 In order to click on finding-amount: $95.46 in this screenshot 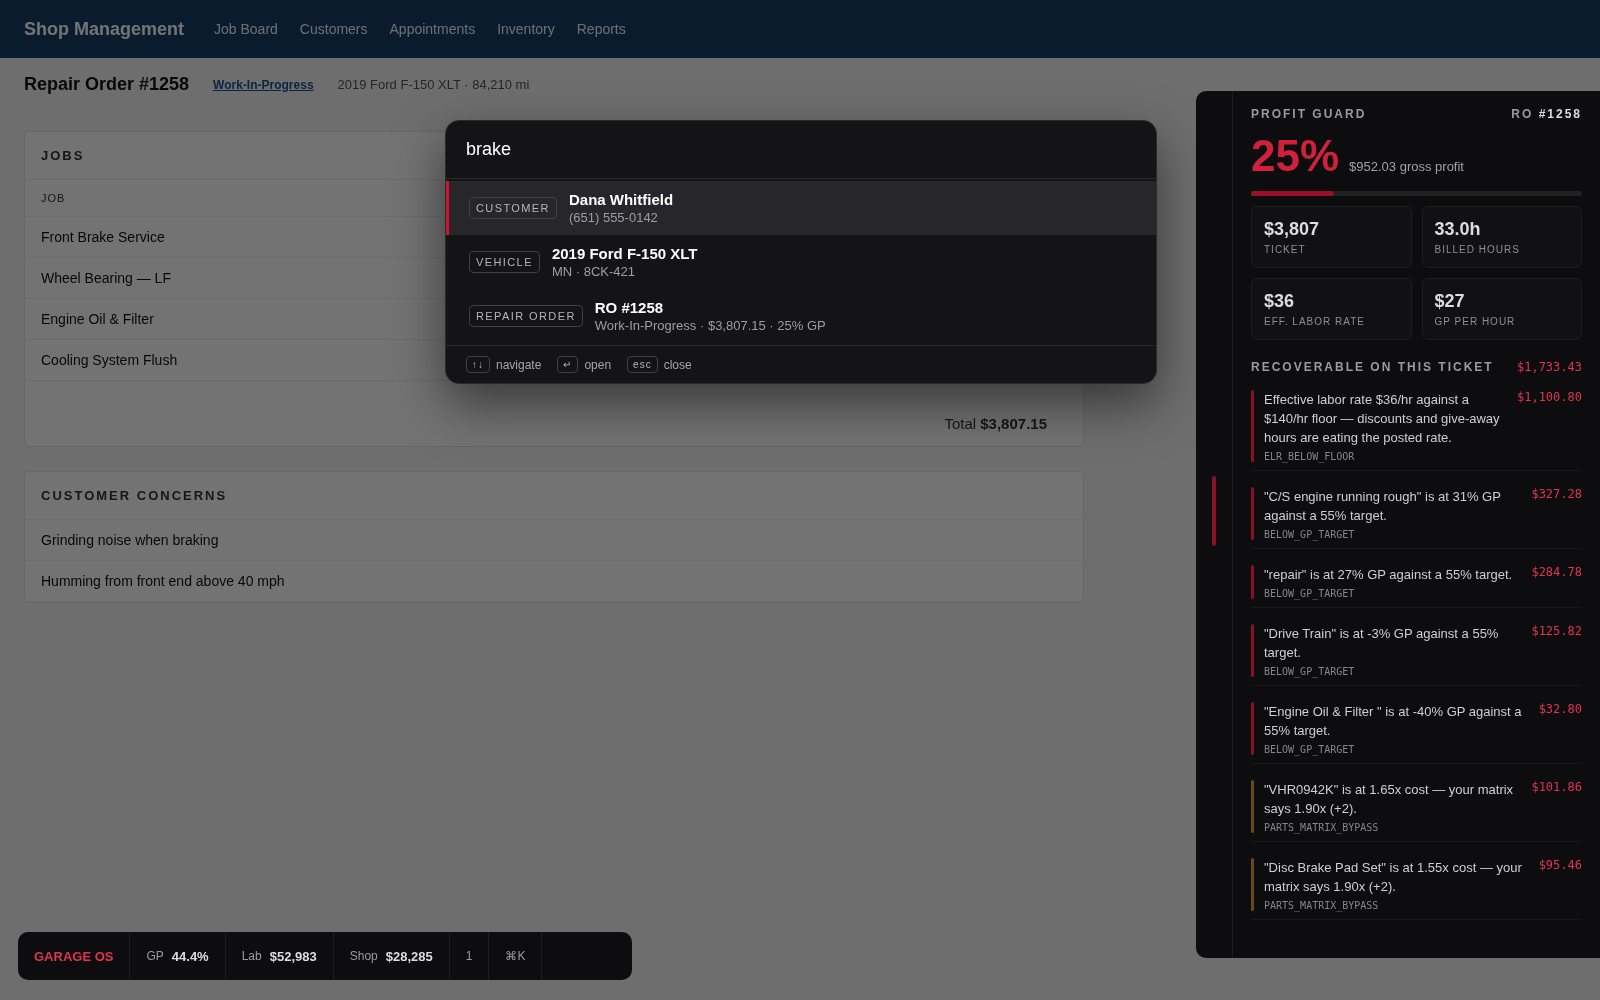, I will do `click(1560, 866)`.